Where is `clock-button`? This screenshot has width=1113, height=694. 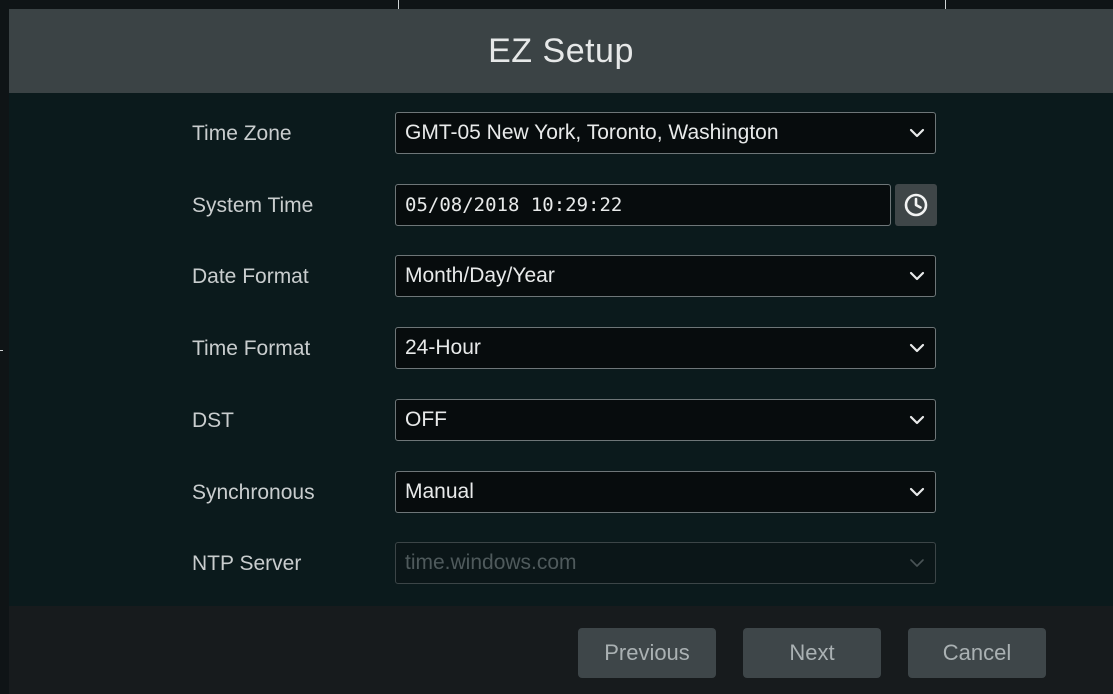
clock-button is located at coordinates (916, 205).